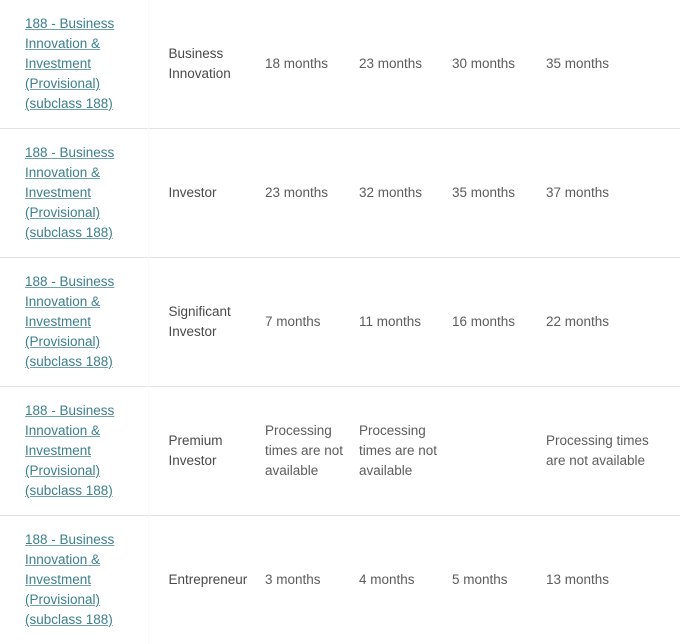 The height and width of the screenshot is (644, 680). Describe the element at coordinates (398, 580) in the screenshot. I see `processing-time-value: 4 months` at that location.